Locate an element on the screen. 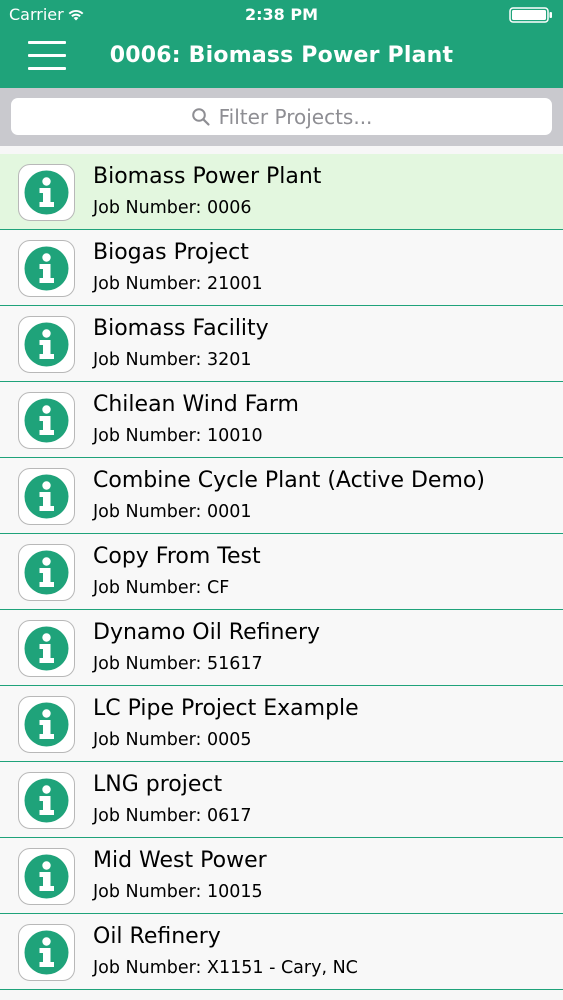 This screenshot has height=1000, width=563. page-title: 0006: Biomass Power Plant is located at coordinates (281, 55).